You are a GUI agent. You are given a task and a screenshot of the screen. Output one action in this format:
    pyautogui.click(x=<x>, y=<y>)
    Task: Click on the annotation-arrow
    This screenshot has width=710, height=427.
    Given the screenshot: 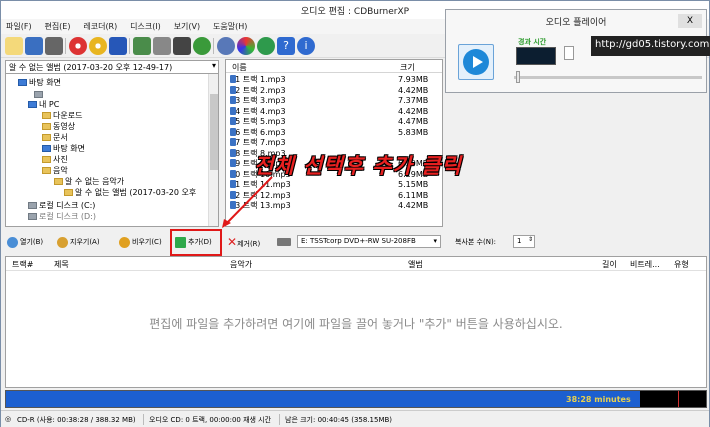 What is the action you would take?
    pyautogui.click(x=247, y=202)
    